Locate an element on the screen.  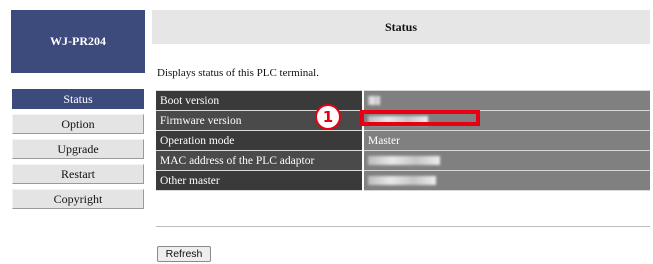
page-title-bar: Status is located at coordinates (401, 27).